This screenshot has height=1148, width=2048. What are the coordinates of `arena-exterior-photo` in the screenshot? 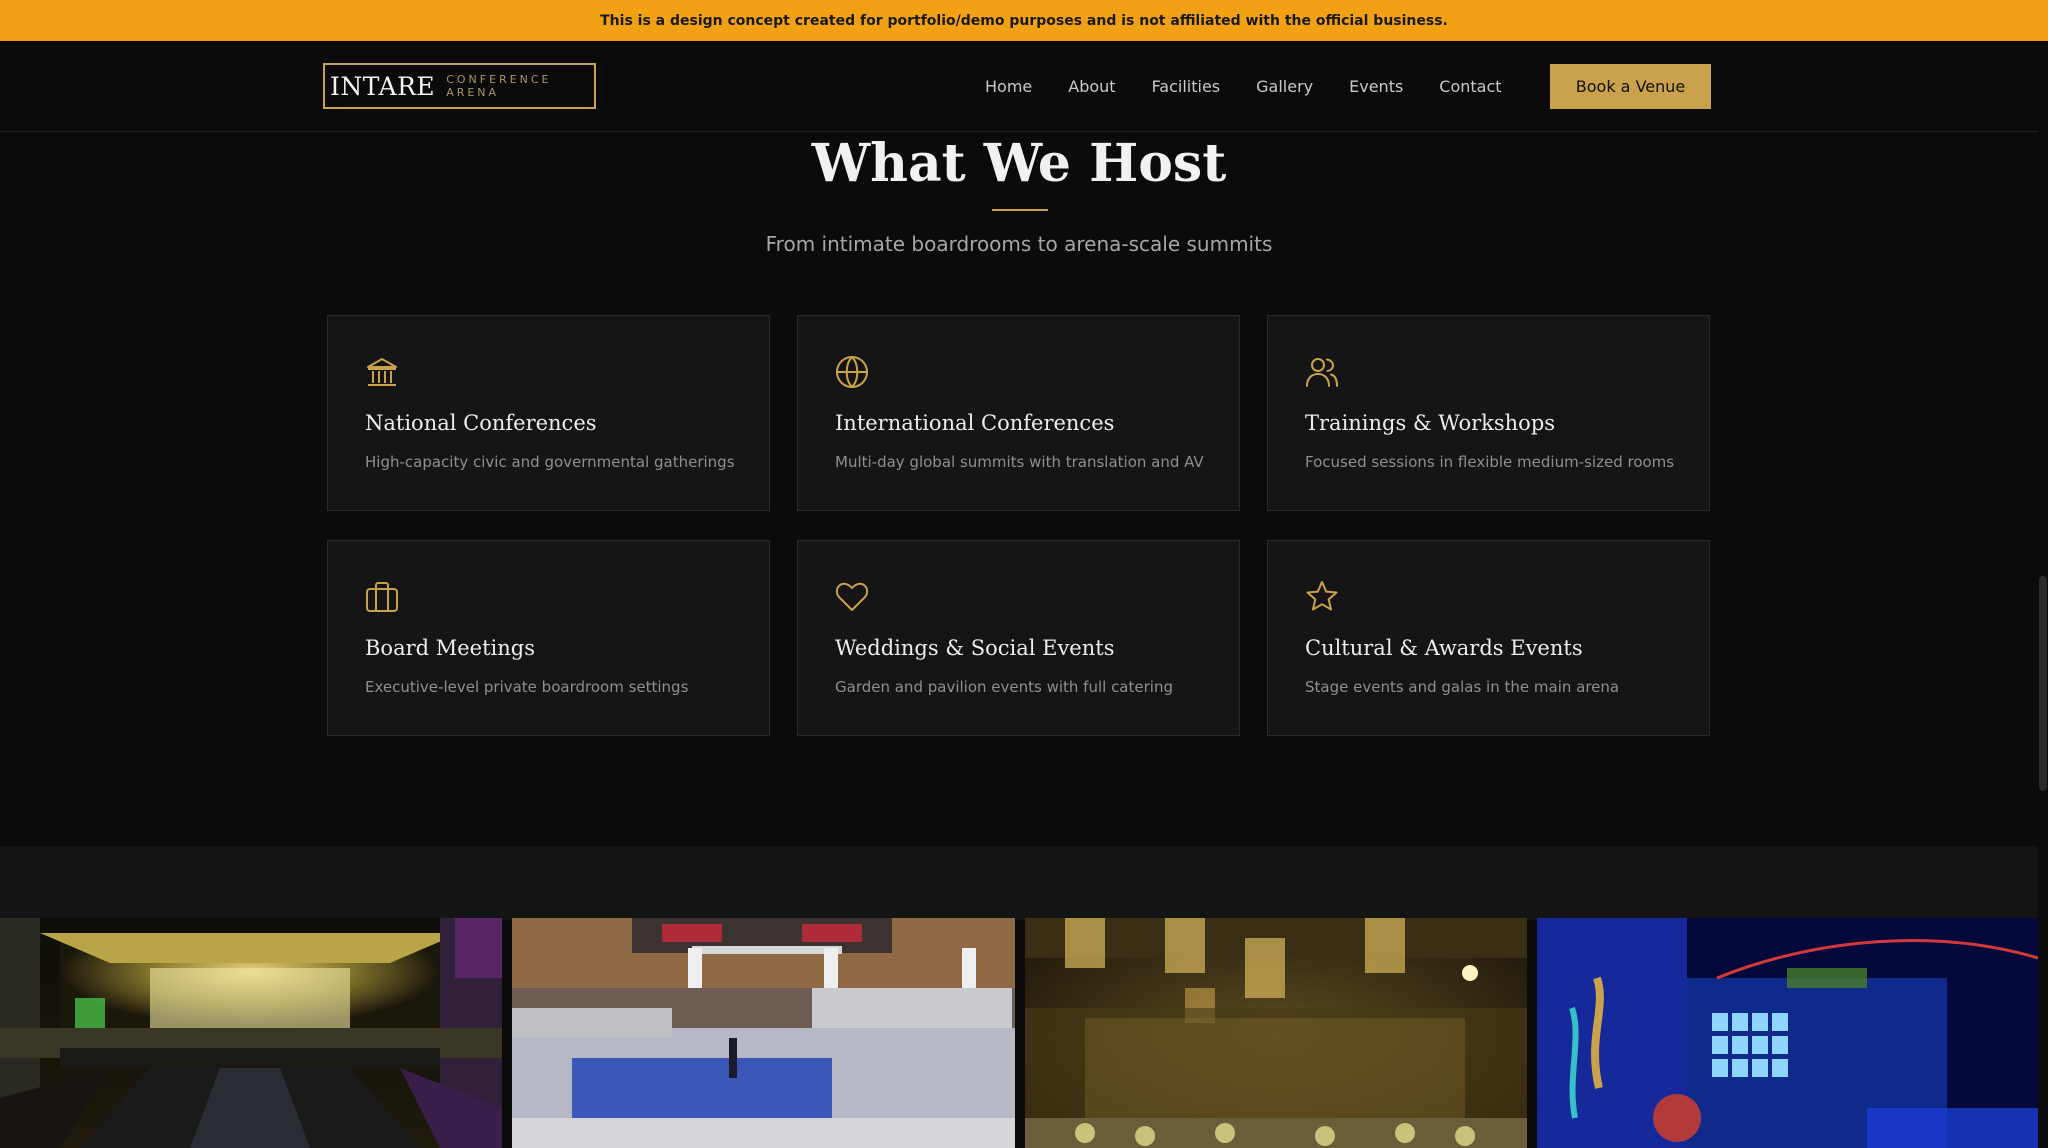 It's located at (1787, 1033).